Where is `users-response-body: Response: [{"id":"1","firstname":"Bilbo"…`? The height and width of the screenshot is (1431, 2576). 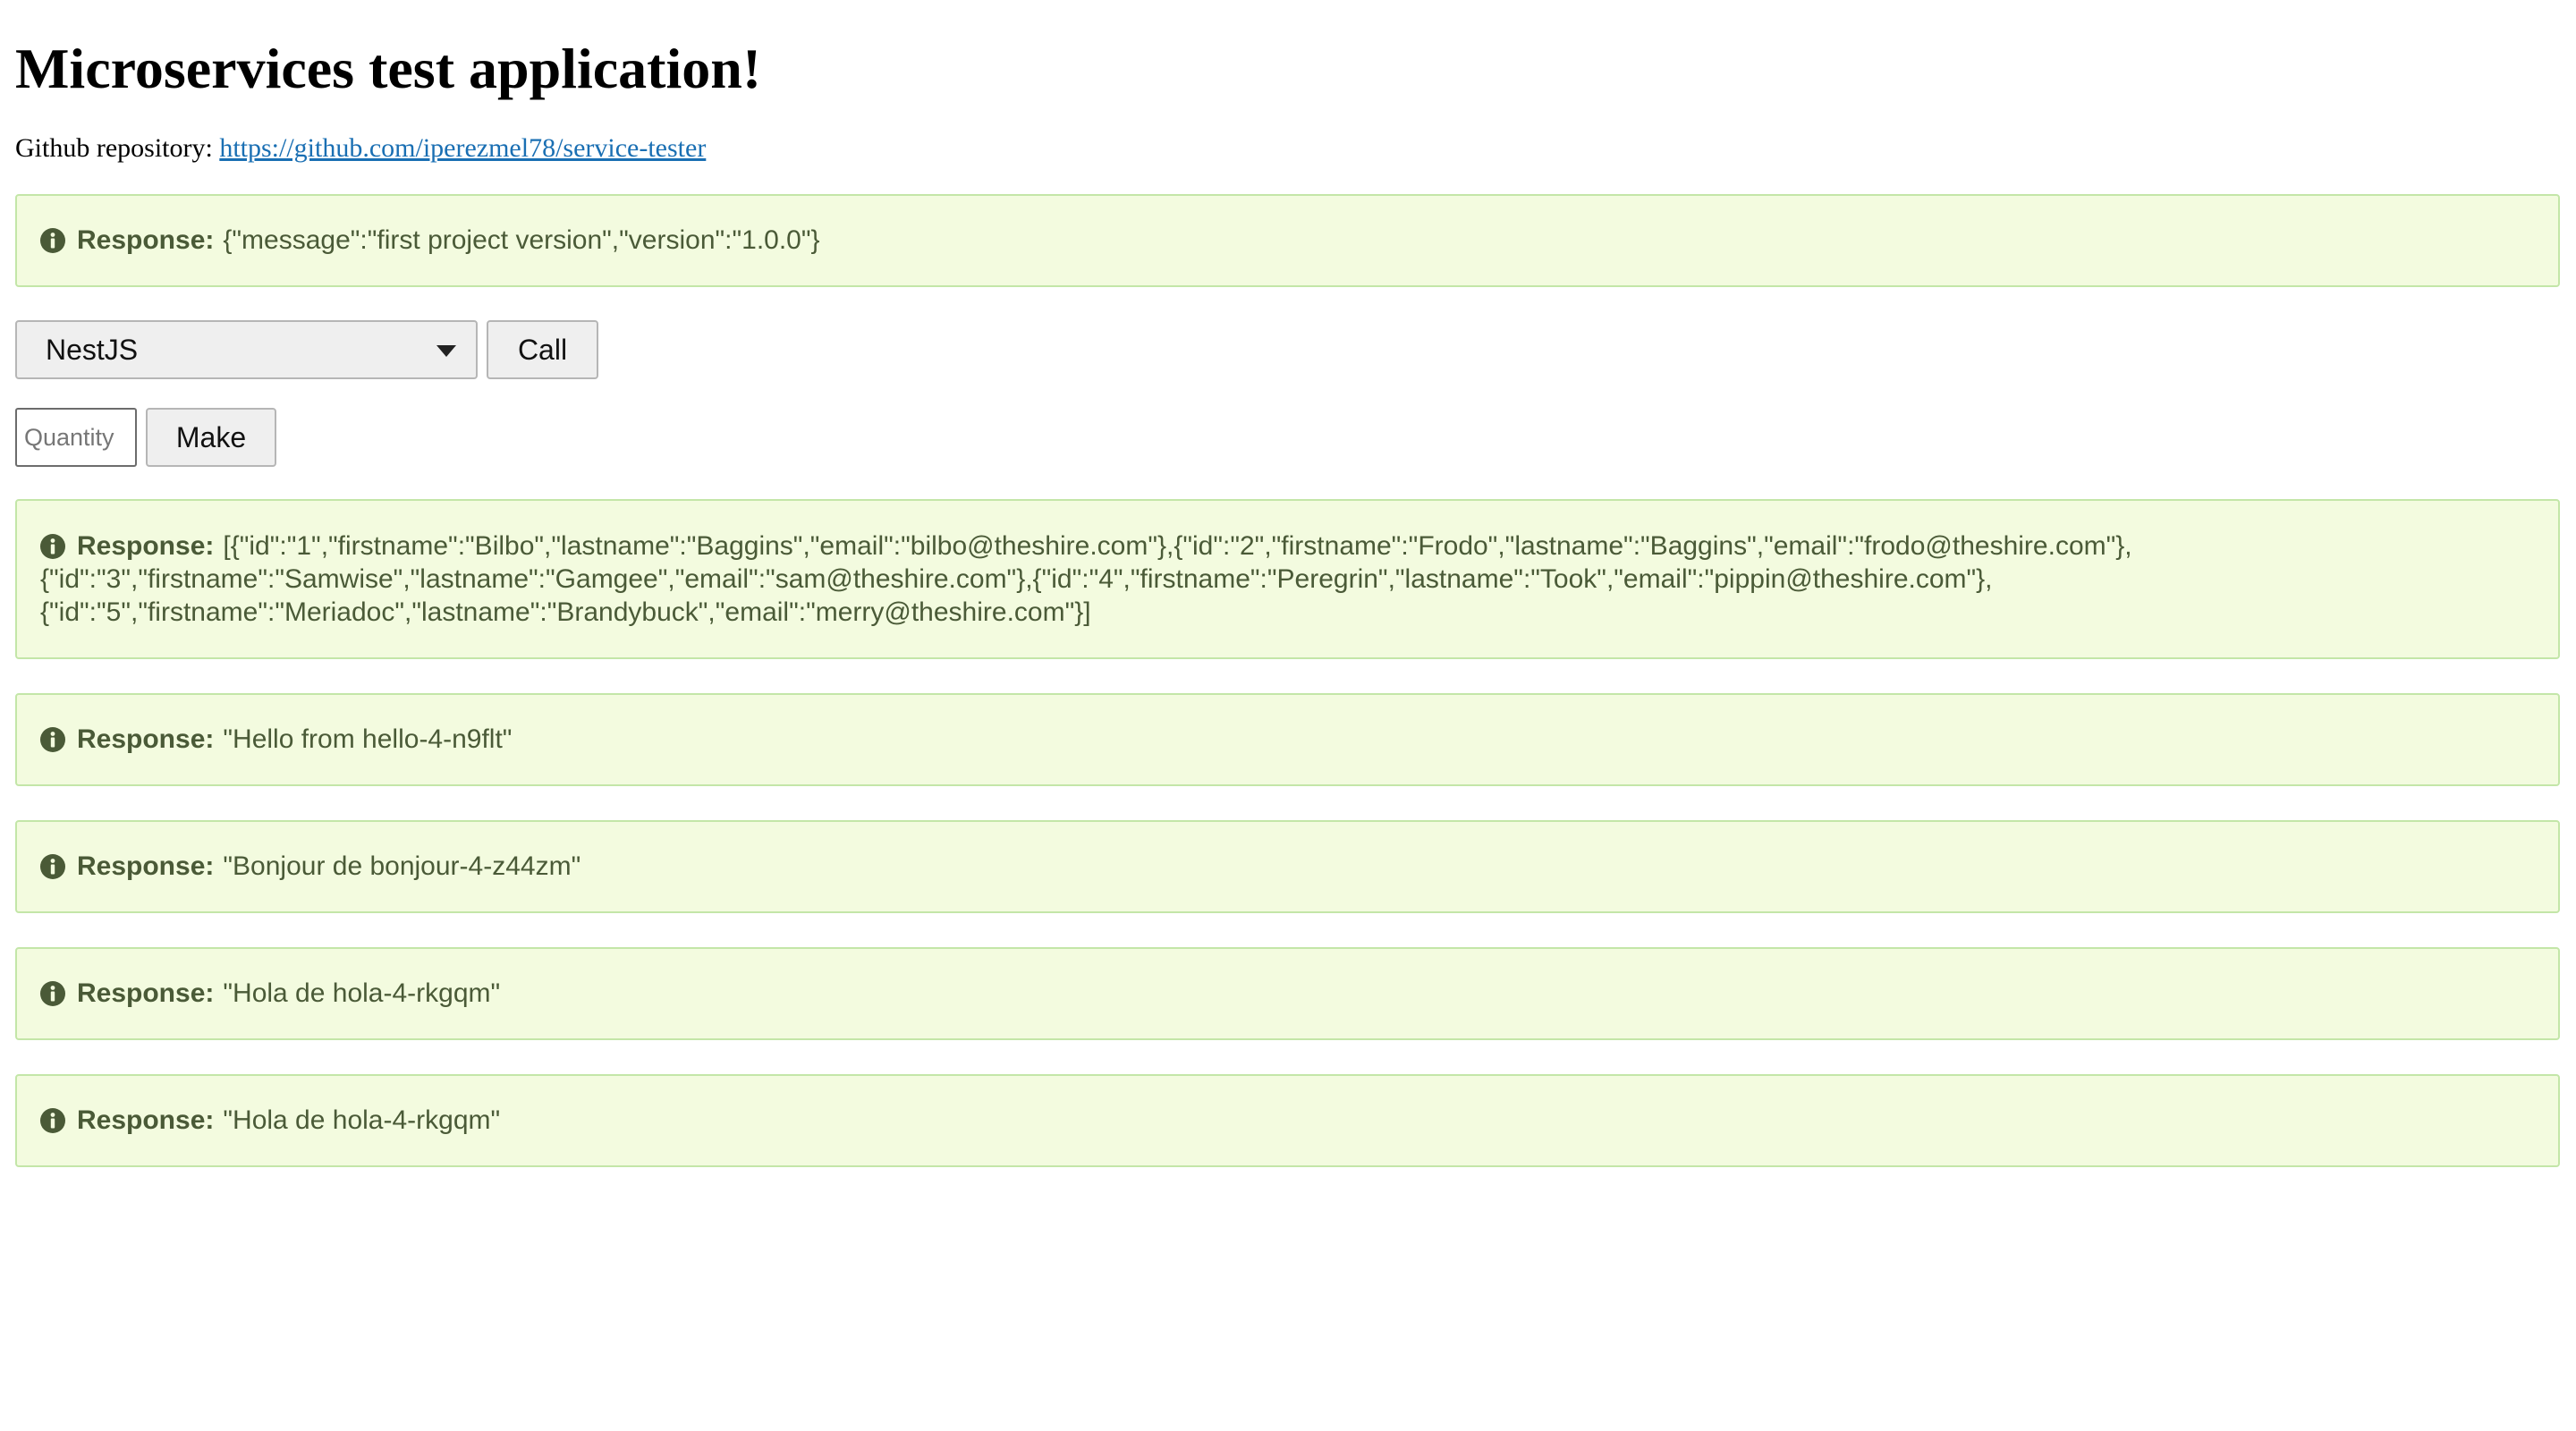
users-response-body: Response: [{"id":"1","firstname":"Bilbo"… is located at coordinates (1086, 579).